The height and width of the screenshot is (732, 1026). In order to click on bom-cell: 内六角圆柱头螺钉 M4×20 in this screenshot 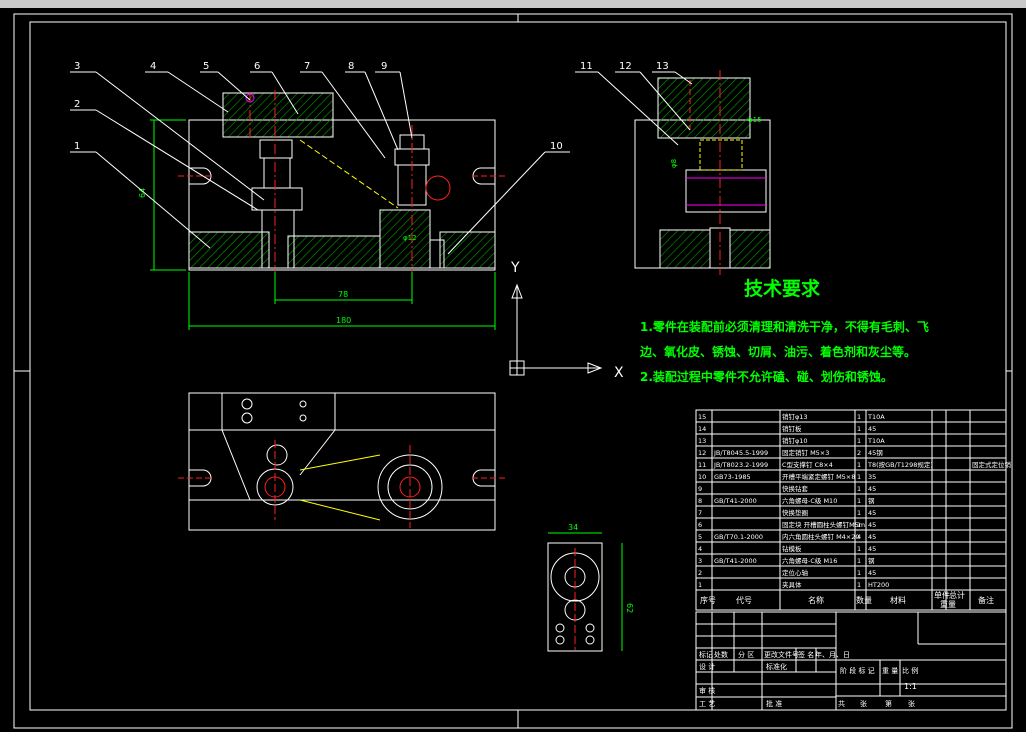, I will do `click(821, 536)`.